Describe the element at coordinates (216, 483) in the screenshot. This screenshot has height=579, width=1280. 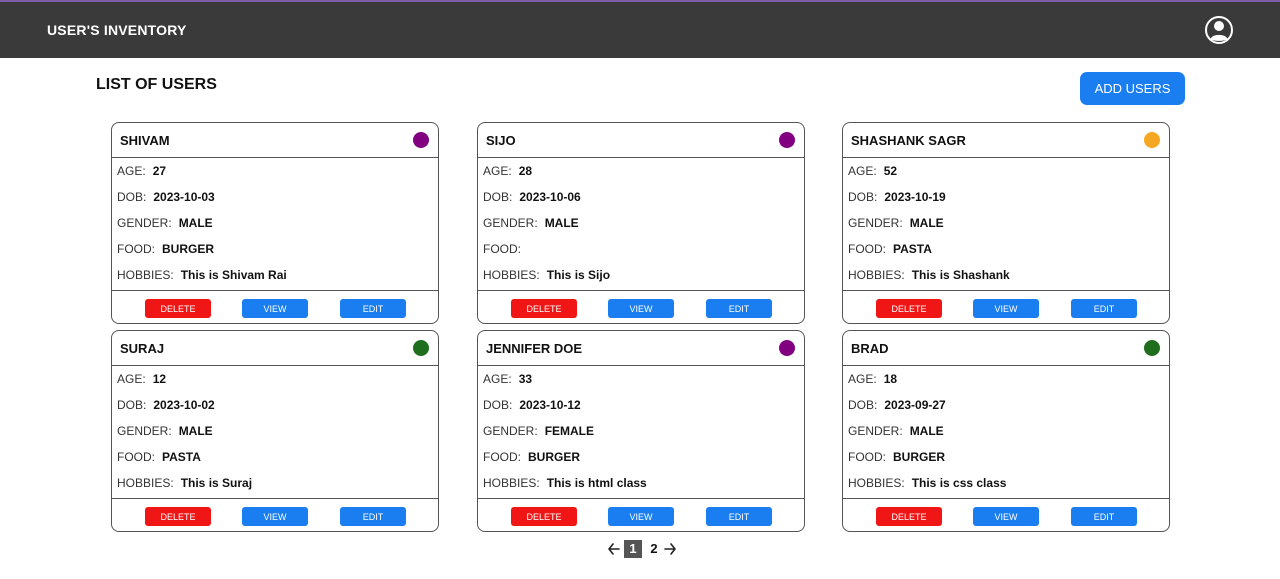
I see `field-value: This is Suraj` at that location.